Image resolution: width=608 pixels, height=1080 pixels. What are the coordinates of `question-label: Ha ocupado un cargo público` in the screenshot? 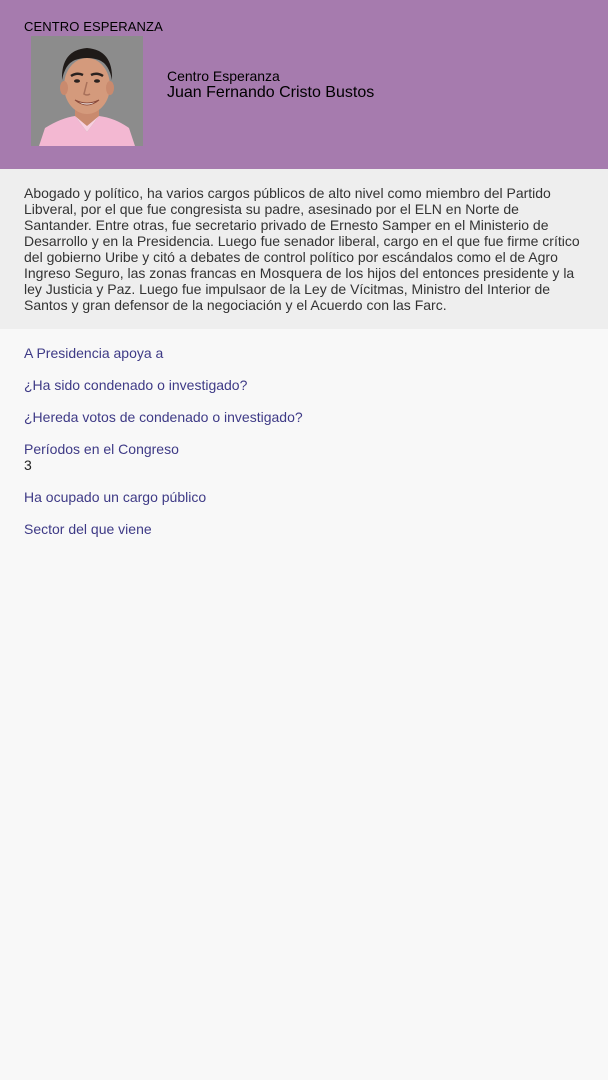 It's located at (115, 497).